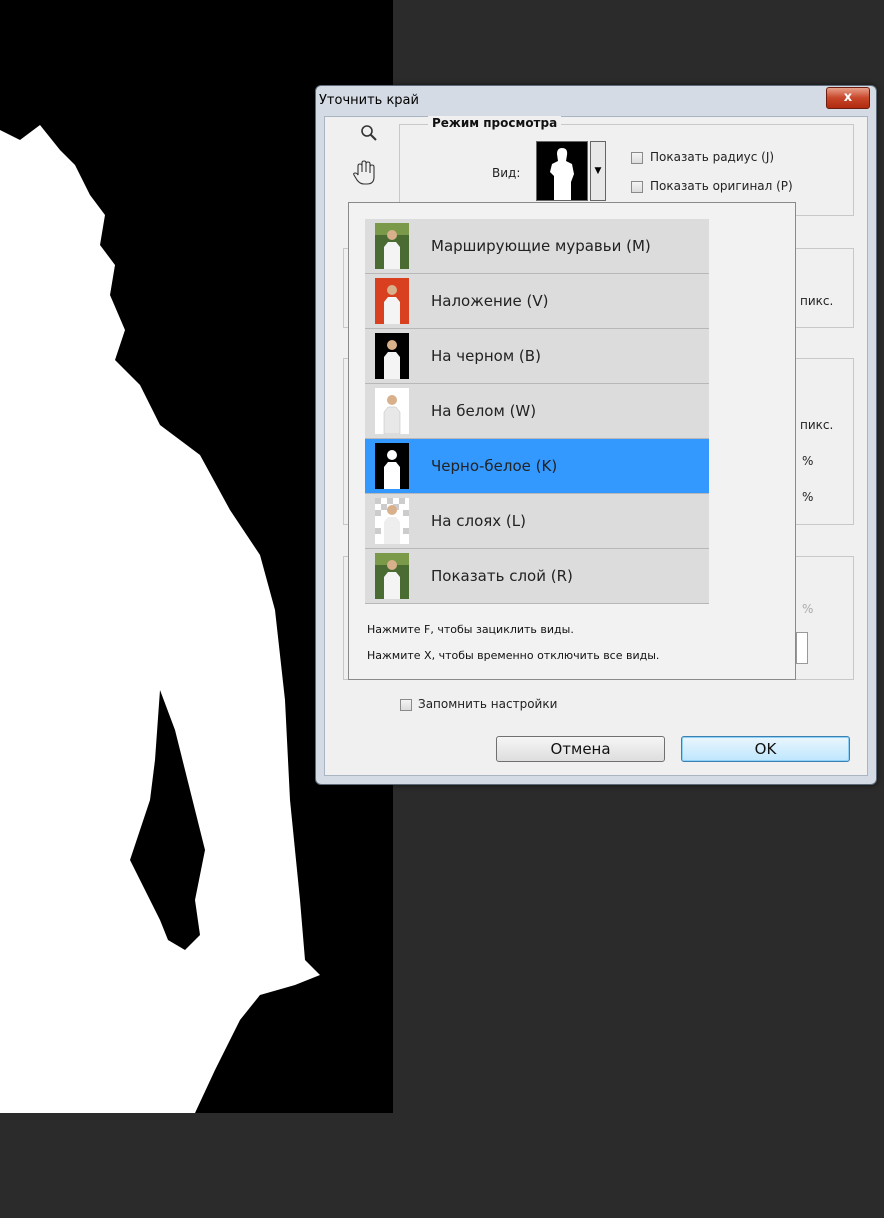 The image size is (884, 1218). What do you see at coordinates (369, 135) in the screenshot?
I see `magnifier-icon` at bounding box center [369, 135].